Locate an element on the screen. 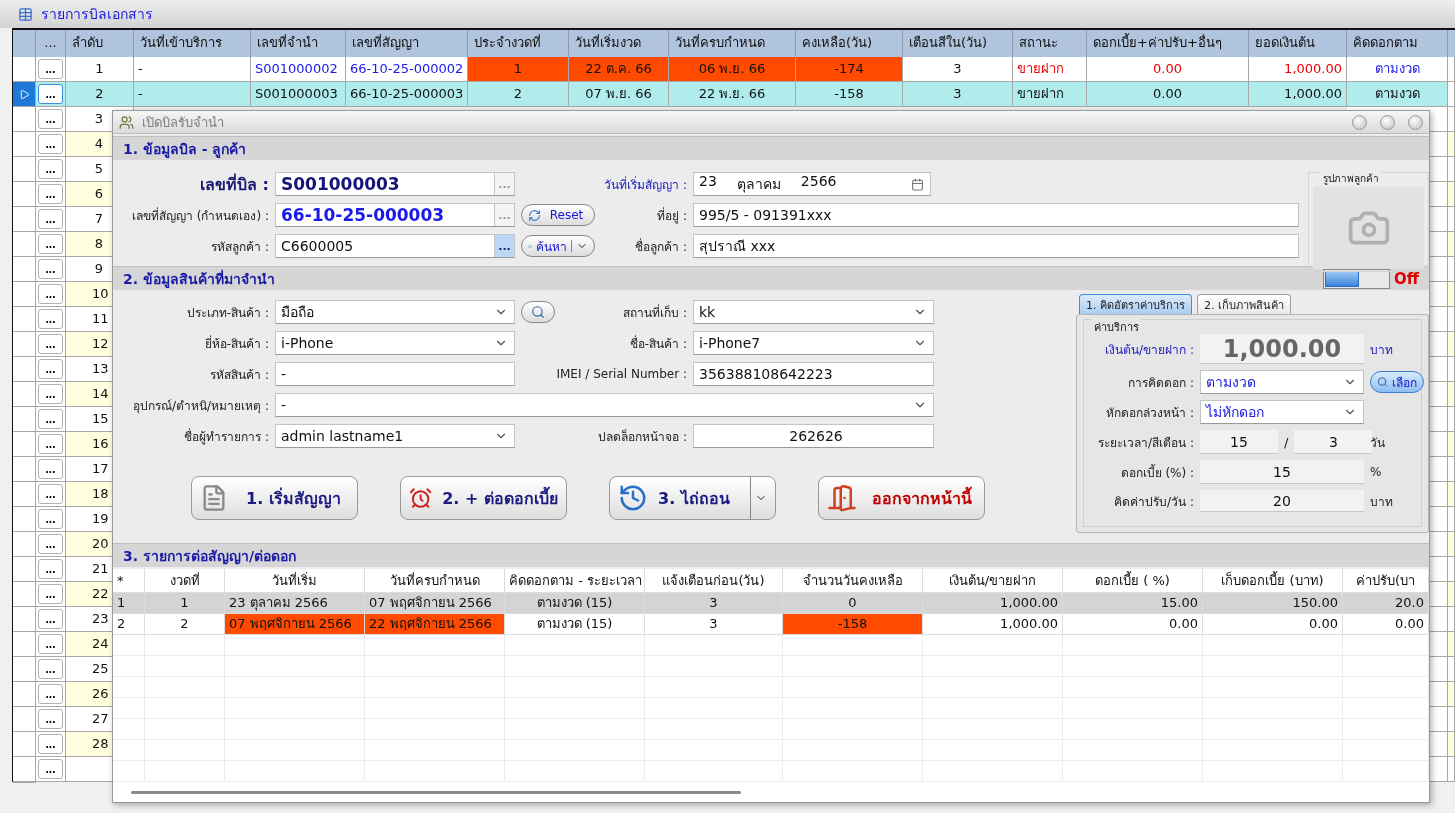 The height and width of the screenshot is (813, 1455). dropdown-field: kk is located at coordinates (813, 312).